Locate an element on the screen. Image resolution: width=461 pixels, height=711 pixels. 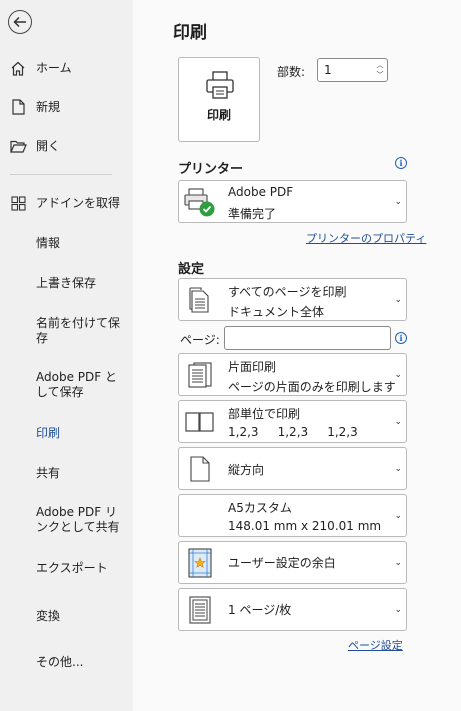
printer-section-title: プリンター is located at coordinates (211, 169).